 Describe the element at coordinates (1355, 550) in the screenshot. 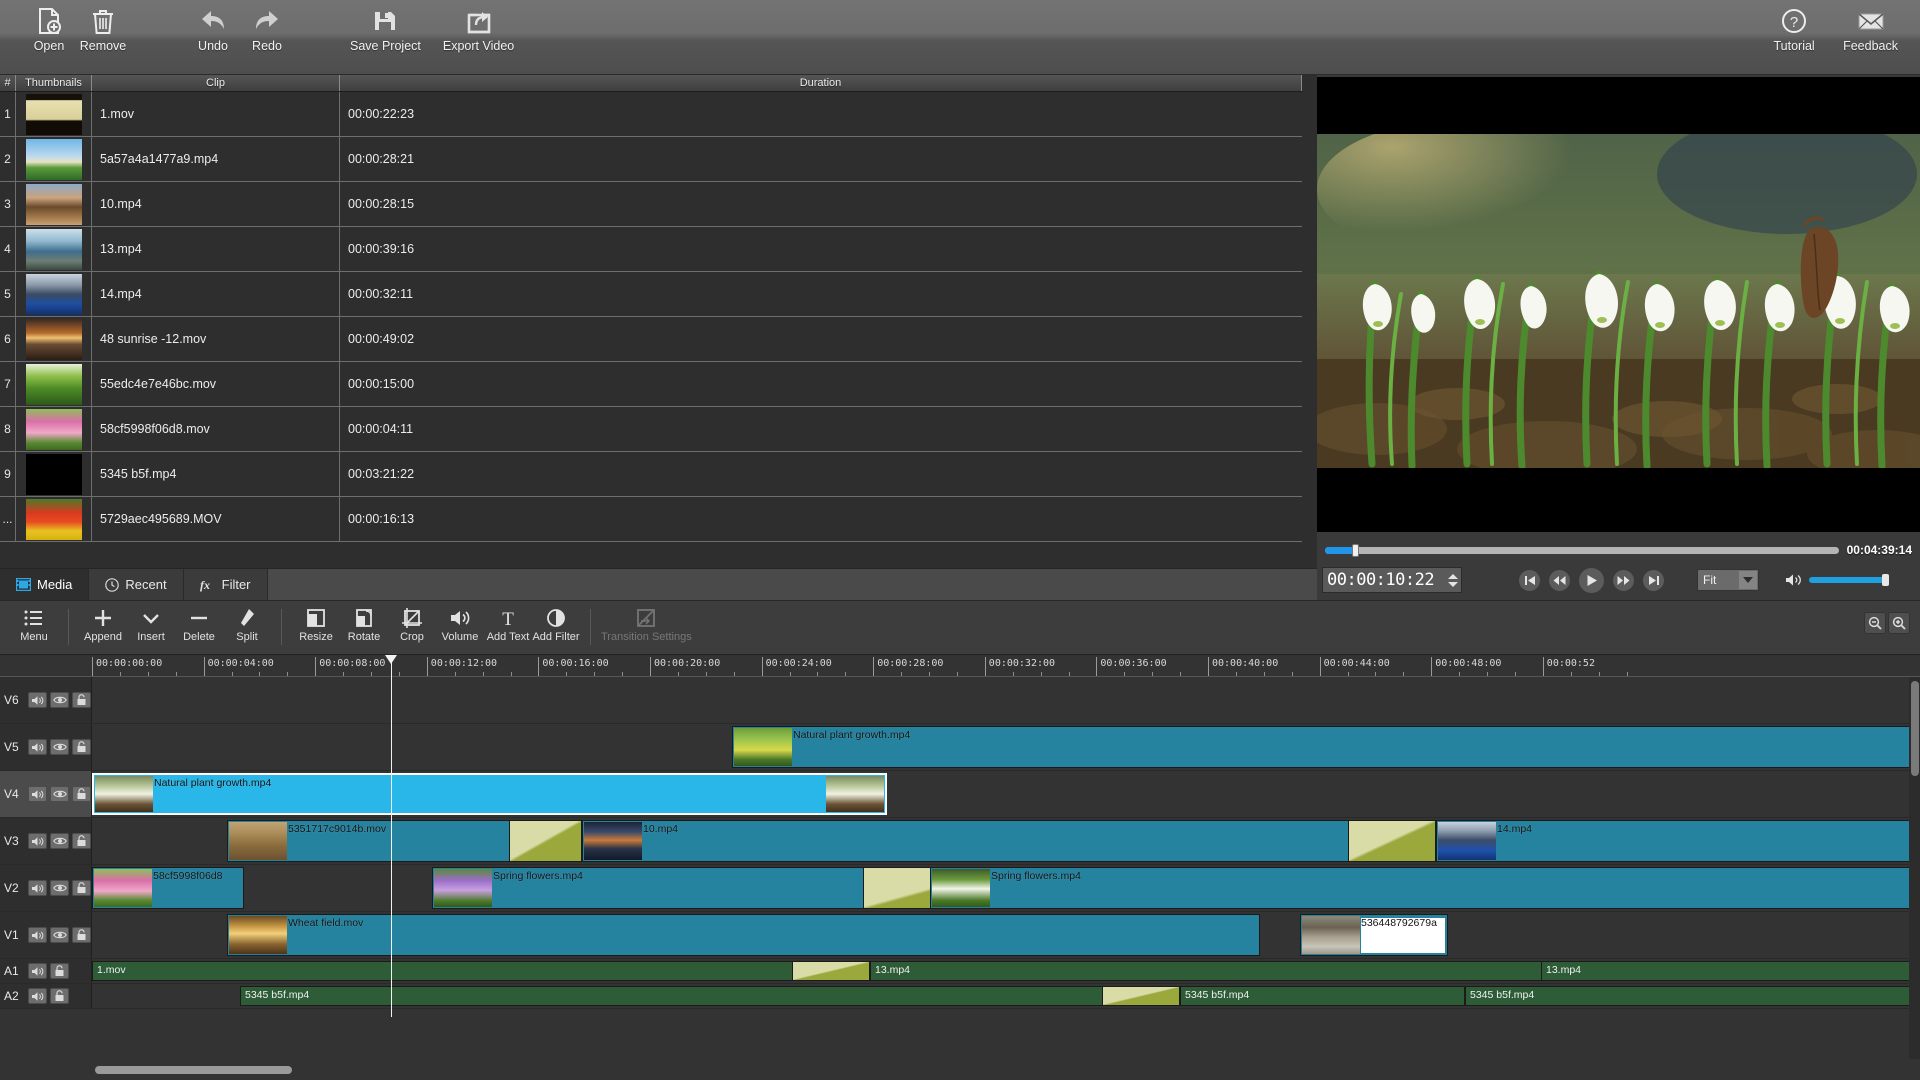

I see `seek-slider-handle` at that location.